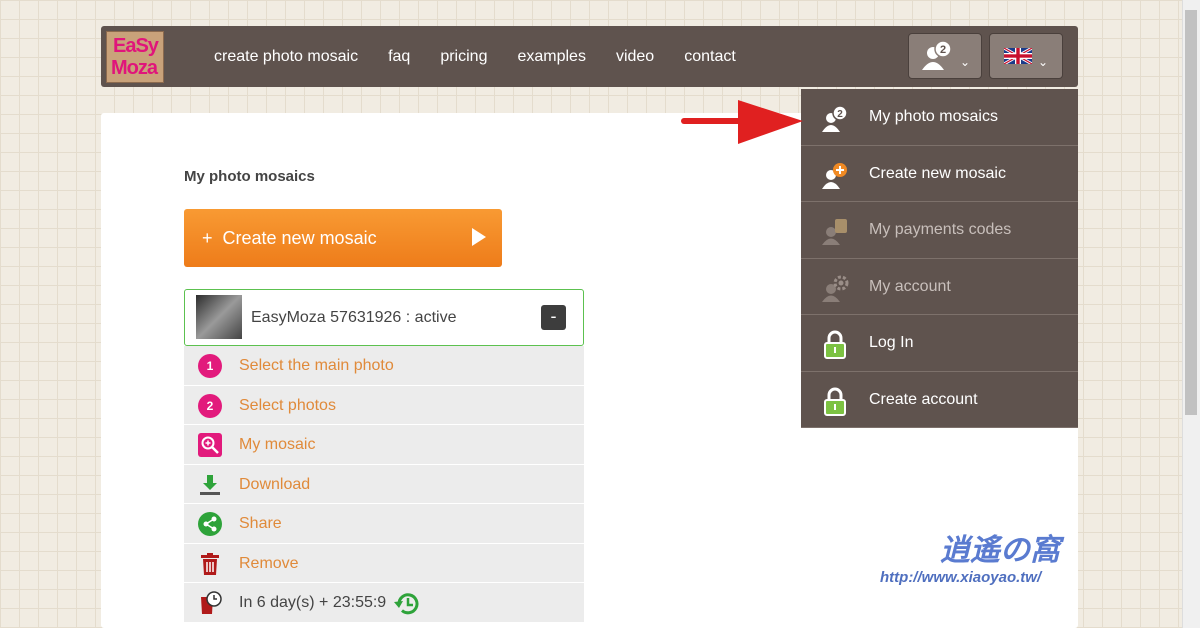 Image resolution: width=1200 pixels, height=628 pixels. Describe the element at coordinates (269, 563) in the screenshot. I see `action-label: Remove` at that location.